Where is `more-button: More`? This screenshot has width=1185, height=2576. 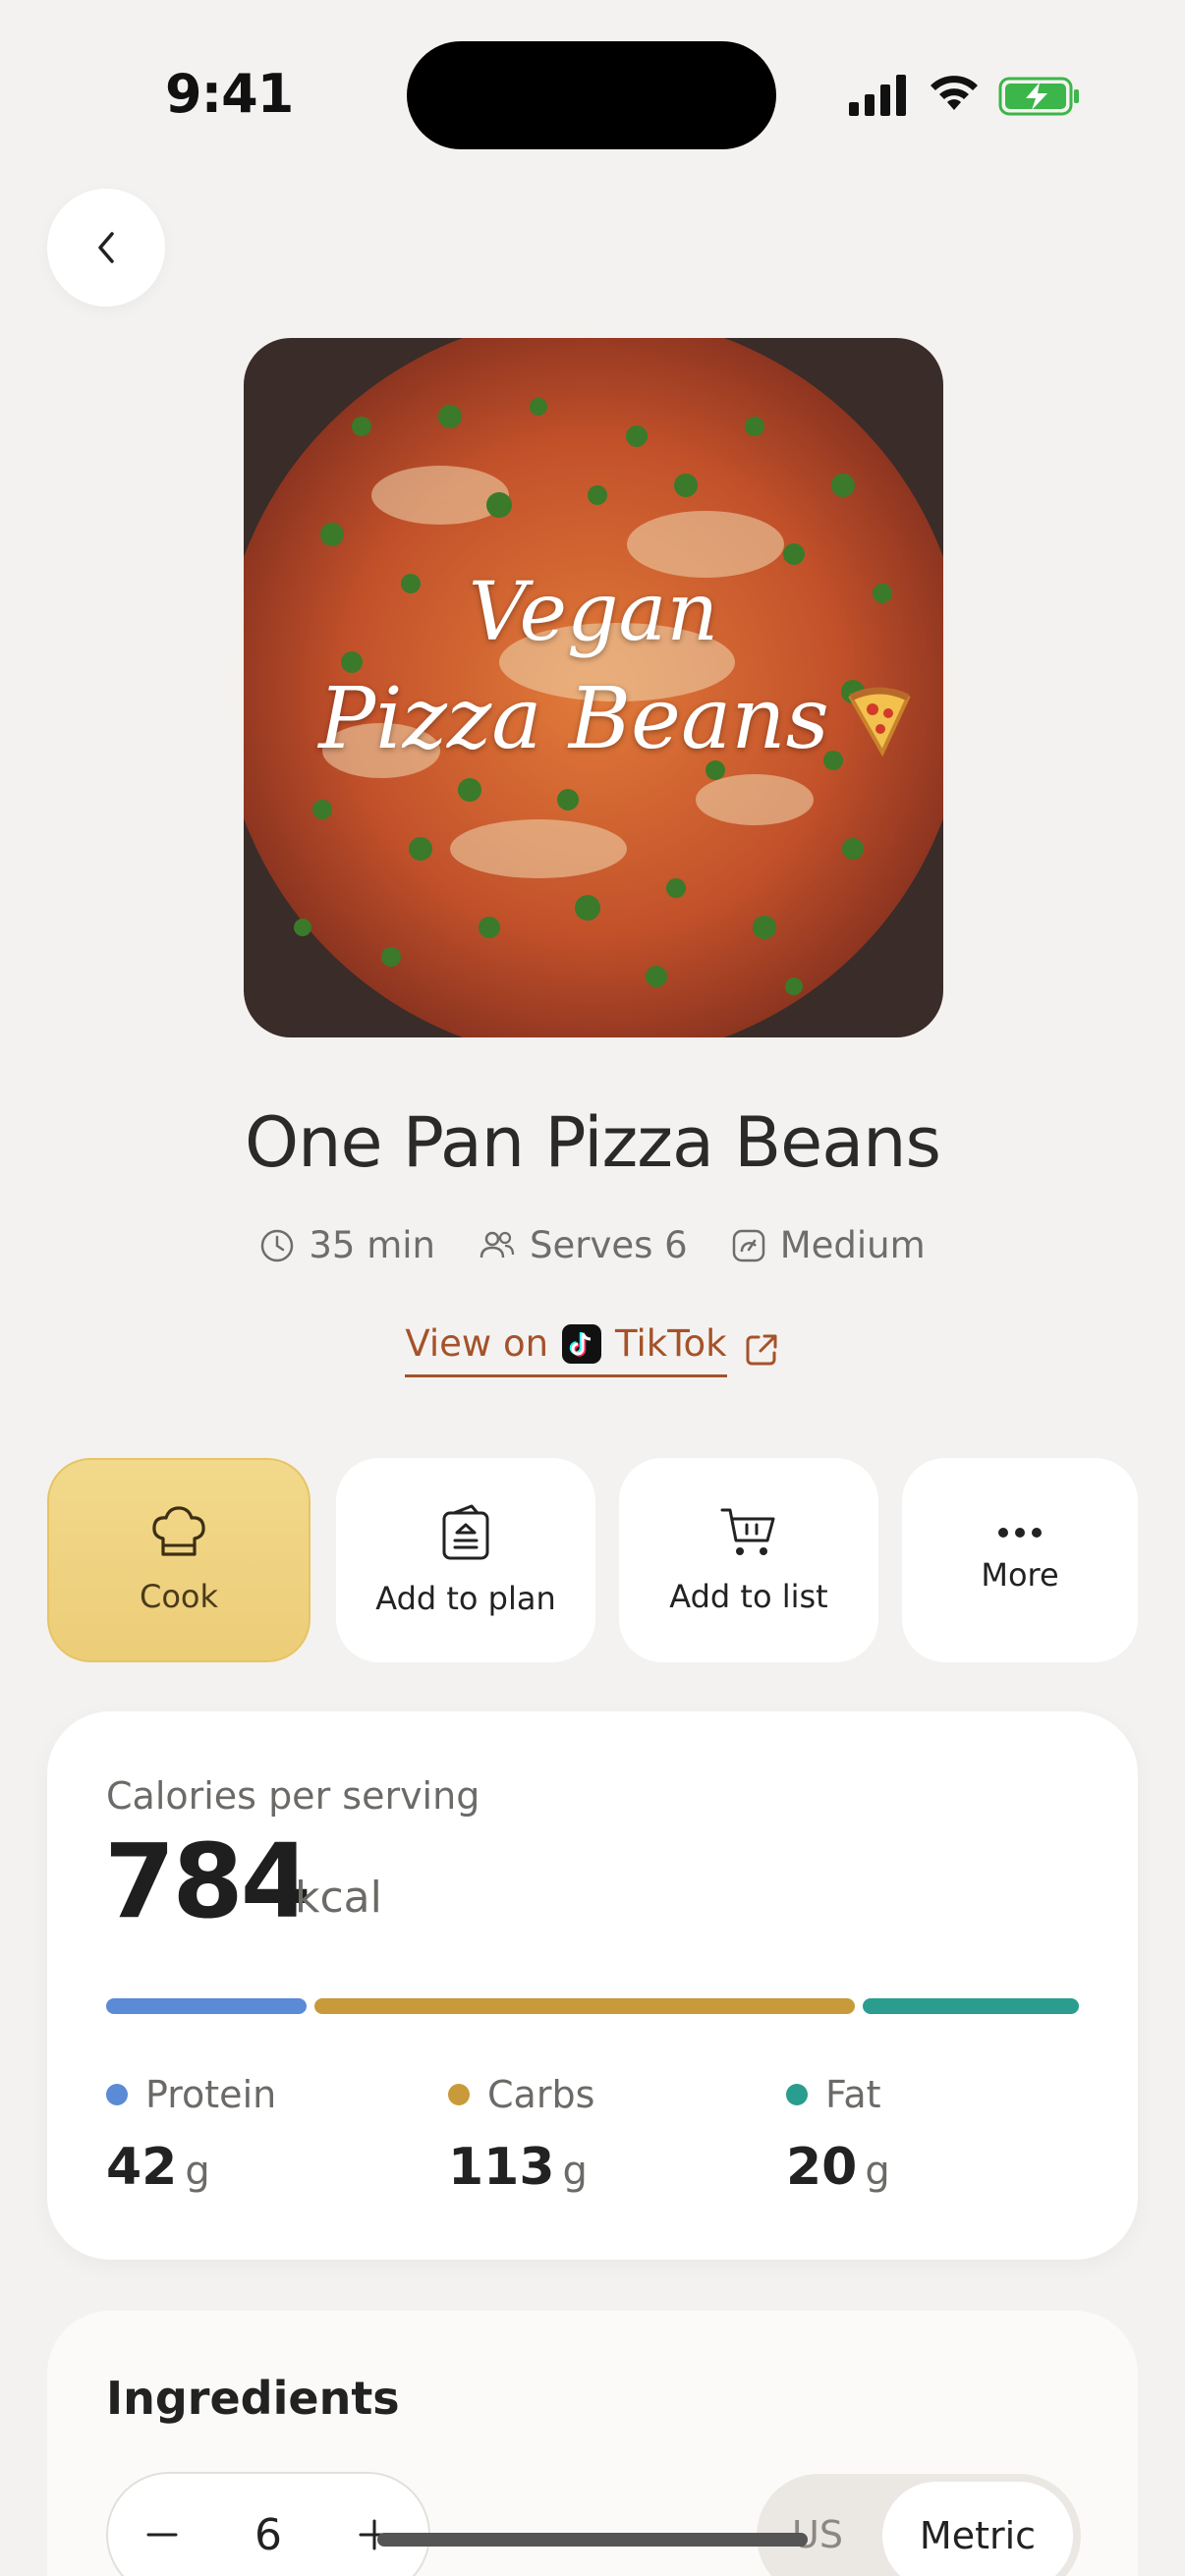 more-button: More is located at coordinates (1020, 1560).